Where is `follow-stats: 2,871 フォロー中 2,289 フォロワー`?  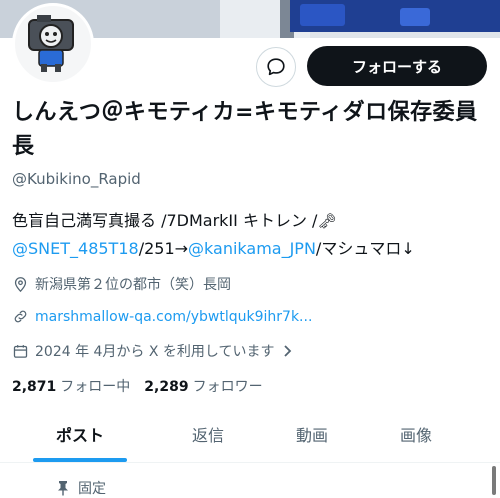 follow-stats: 2,871 フォロー中 2,289 フォロワー is located at coordinates (137, 386).